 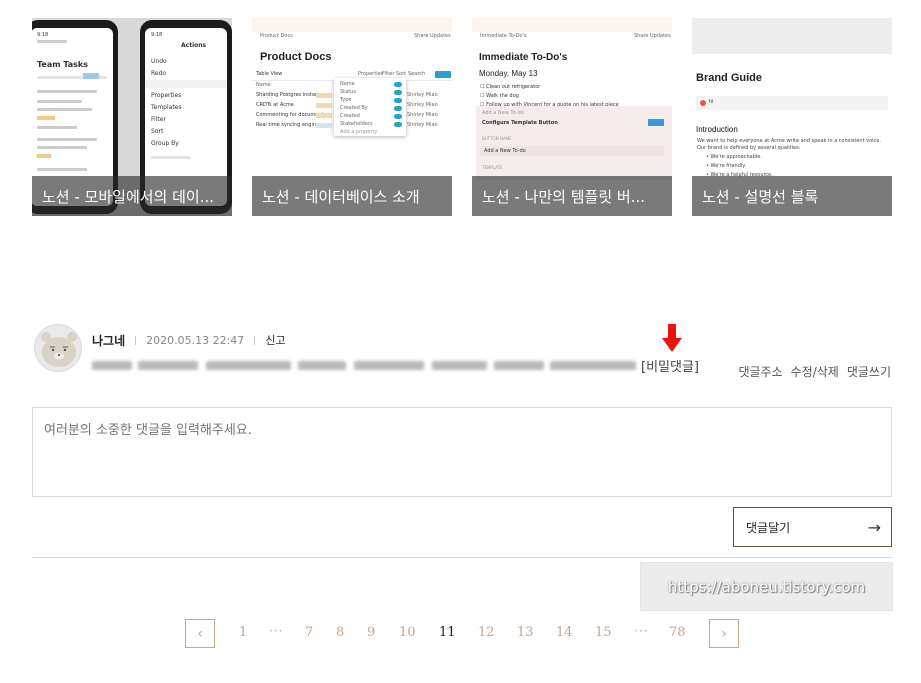 I want to click on report-link: 신고, so click(x=275, y=340).